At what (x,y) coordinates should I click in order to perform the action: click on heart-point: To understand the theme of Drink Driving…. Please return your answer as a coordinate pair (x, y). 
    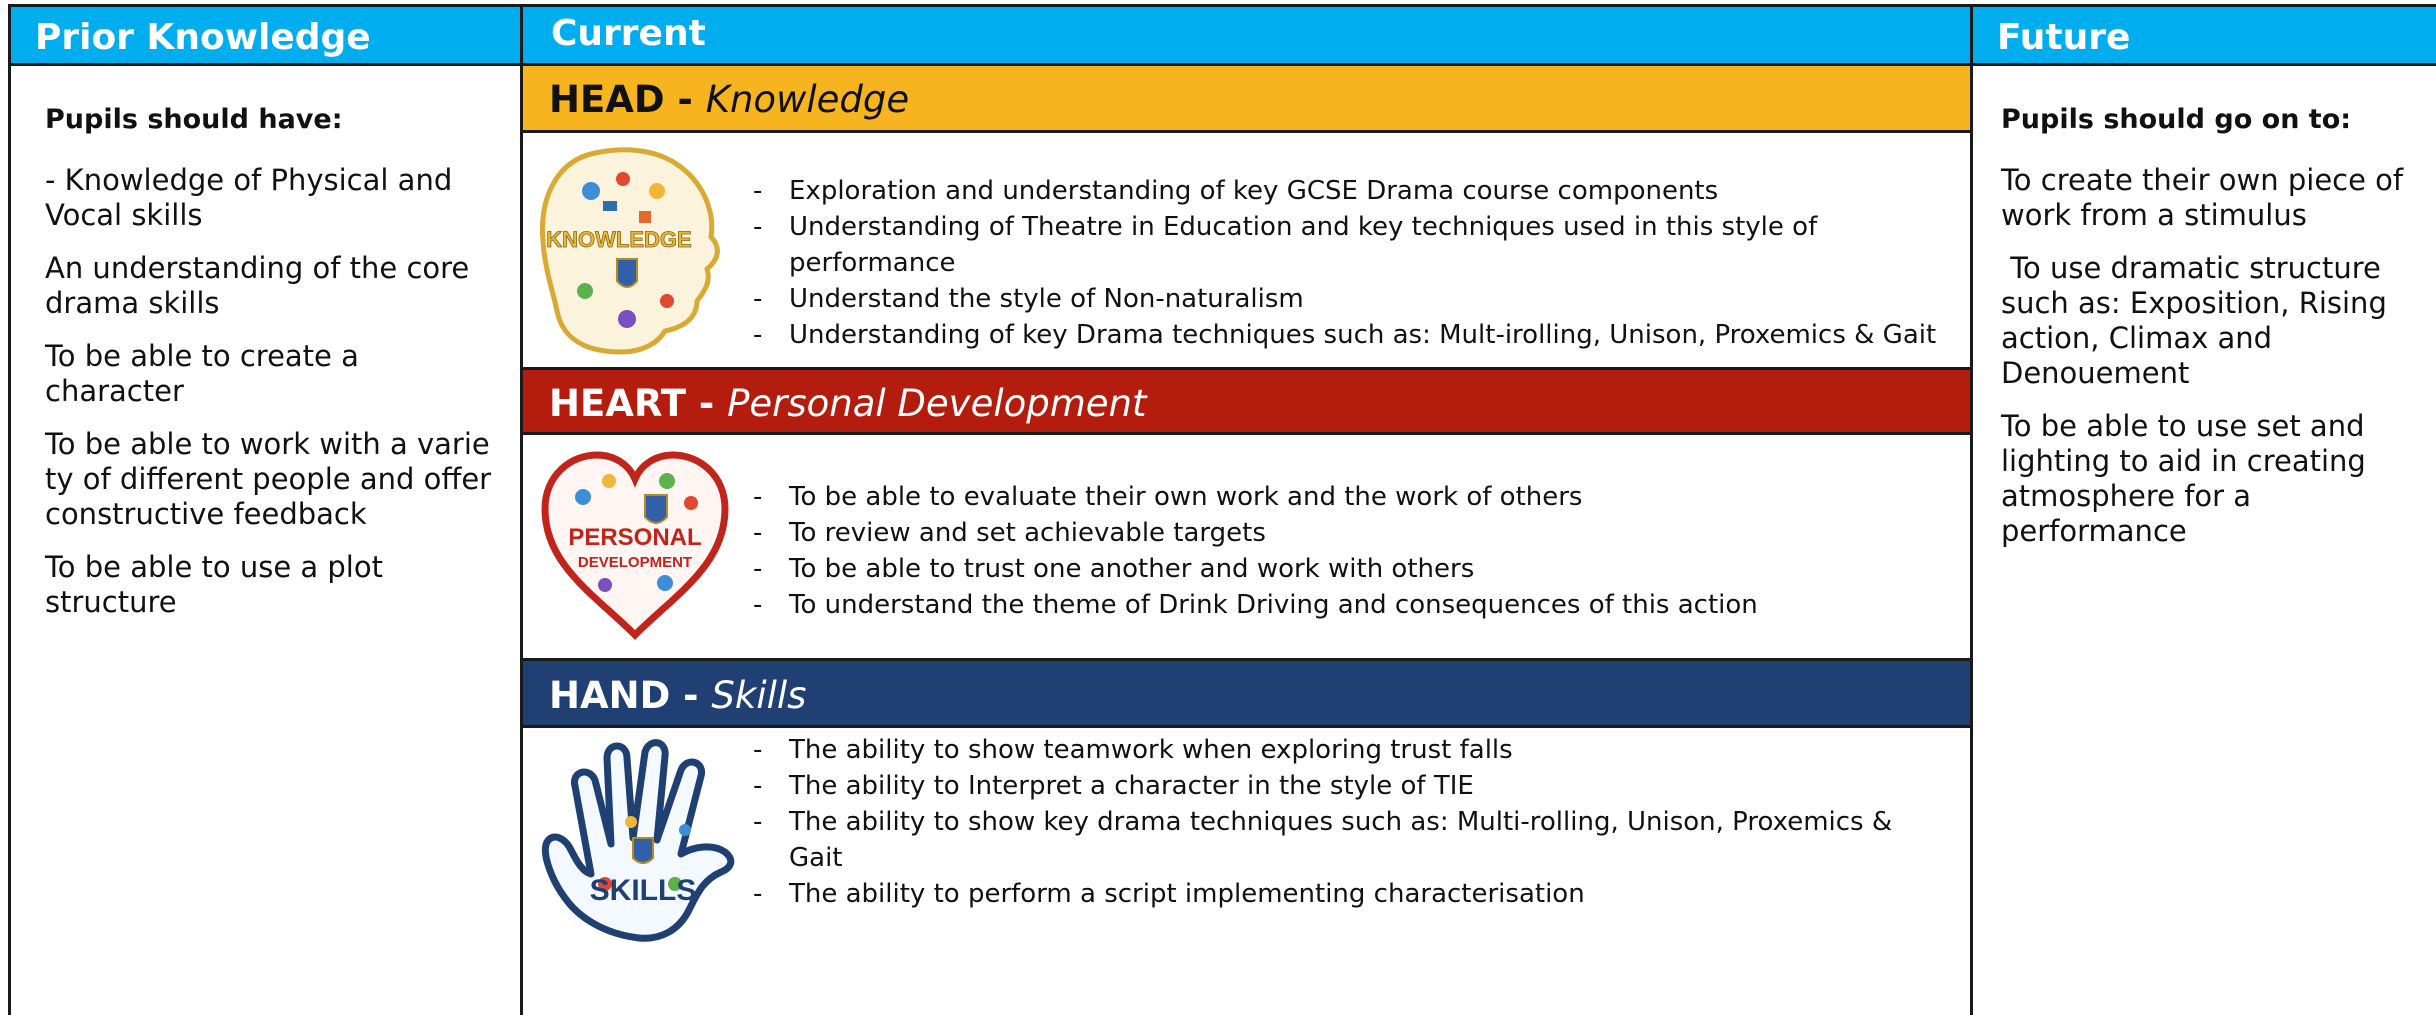
    Looking at the image, I should click on (1351, 605).